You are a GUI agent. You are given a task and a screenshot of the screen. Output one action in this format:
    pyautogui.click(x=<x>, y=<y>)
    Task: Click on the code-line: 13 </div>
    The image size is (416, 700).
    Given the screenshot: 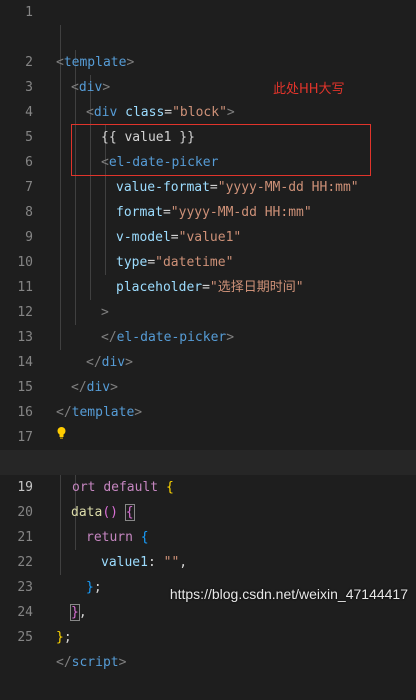 What is the action you would take?
    pyautogui.click(x=208, y=335)
    